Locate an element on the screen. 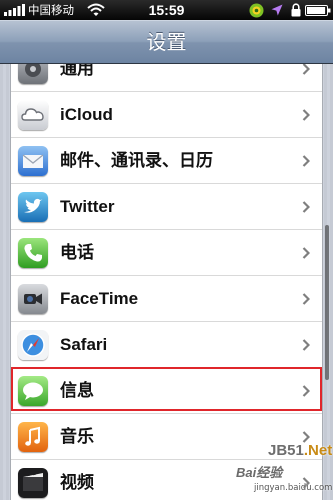 The image size is (333, 500). location-arrow-icon is located at coordinates (277, 10).